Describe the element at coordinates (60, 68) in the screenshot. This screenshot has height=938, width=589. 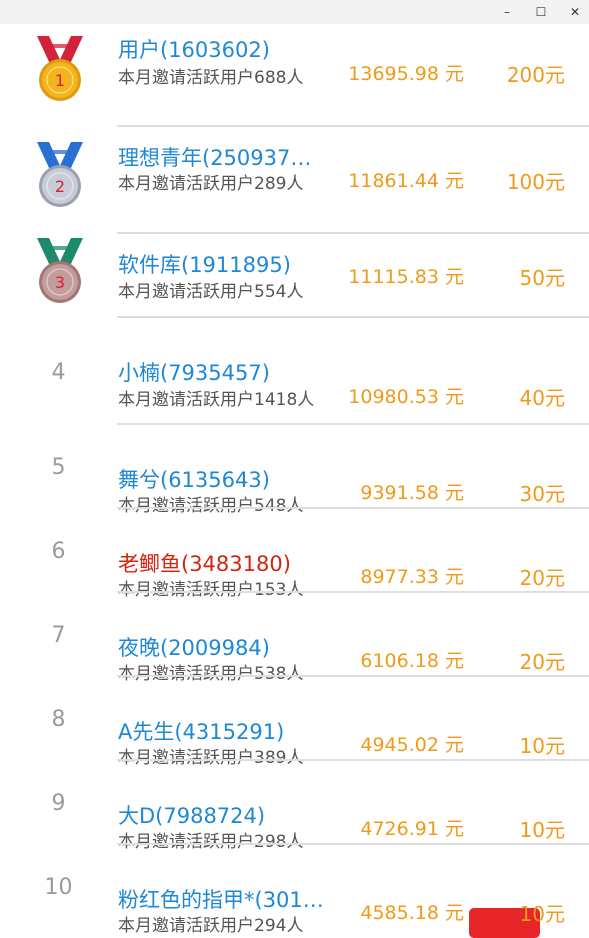
I see `medal-rank-1-icon: 1` at that location.